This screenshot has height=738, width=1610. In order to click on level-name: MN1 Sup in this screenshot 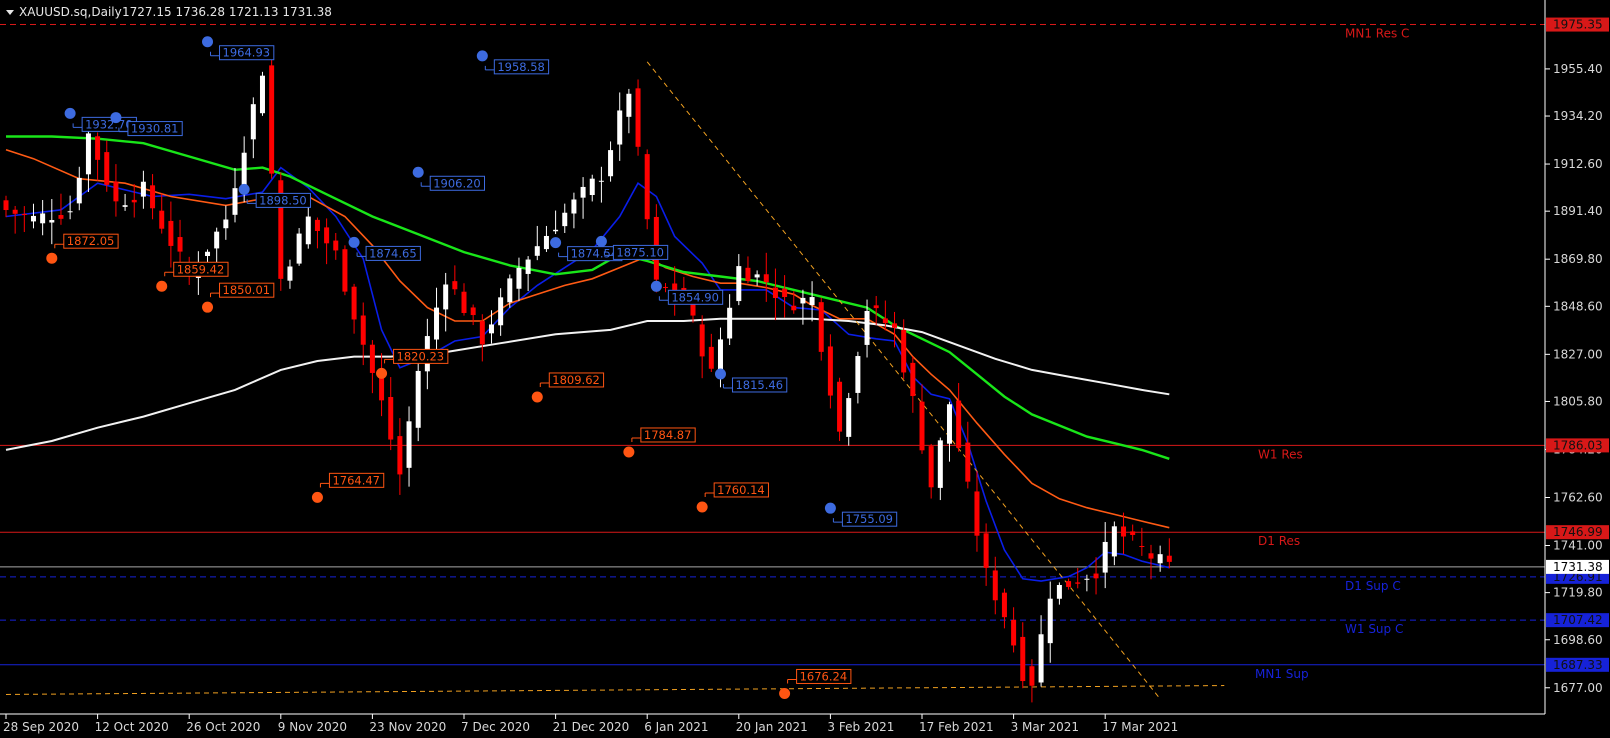, I will do `click(1282, 674)`.